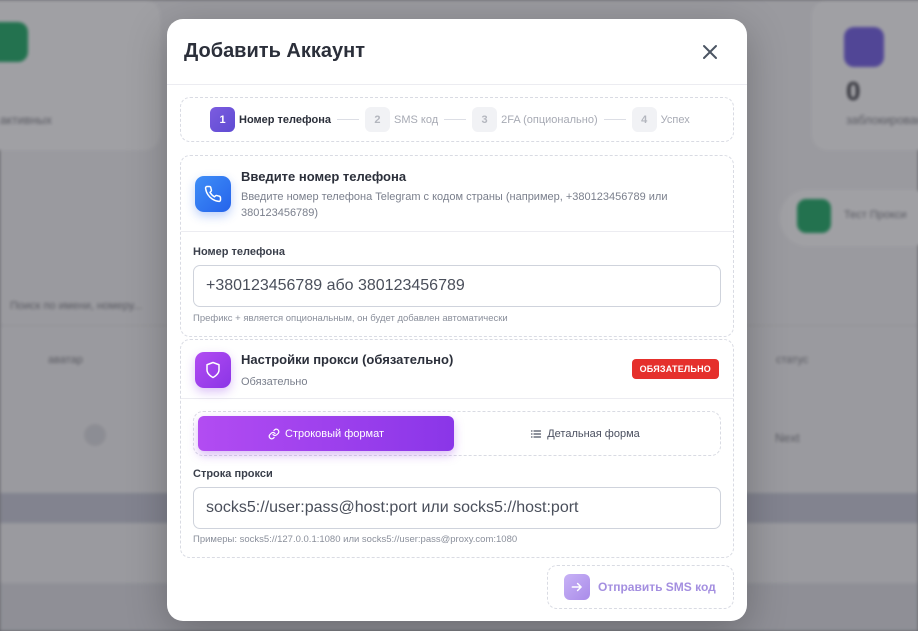 The image size is (918, 631). Describe the element at coordinates (222, 119) in the screenshot. I see `step-number: 1` at that location.